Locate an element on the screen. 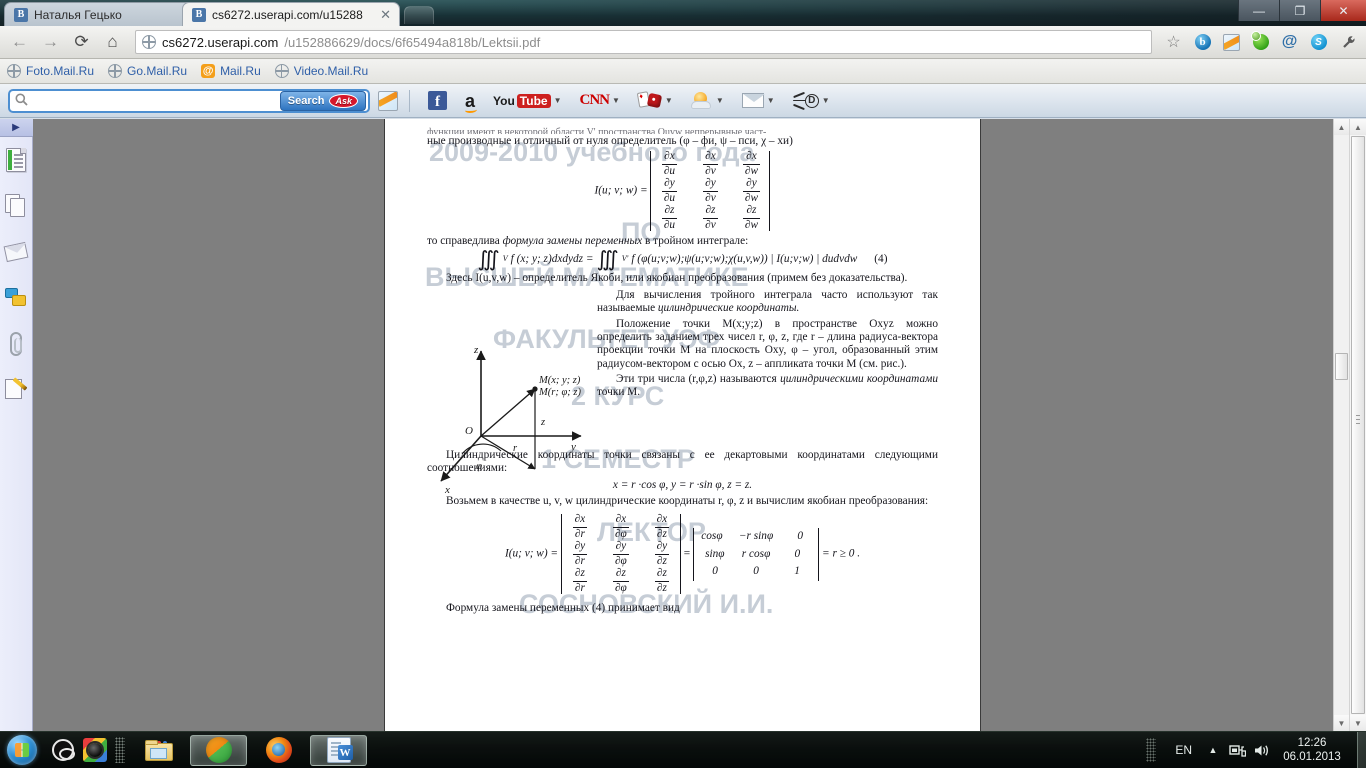 This screenshot has width=1366, height=768. bookmark-video-mail-ru: Video.Mail.Ru is located at coordinates (321, 71).